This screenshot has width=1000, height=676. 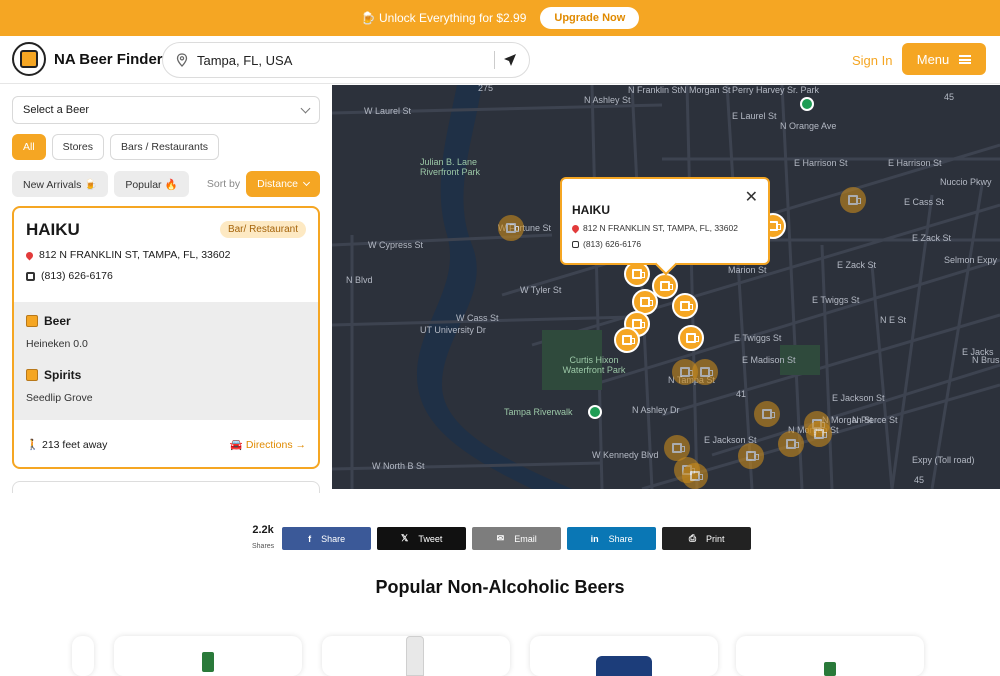 What do you see at coordinates (108, 59) in the screenshot?
I see `brand-name: NA Beer Finder` at bounding box center [108, 59].